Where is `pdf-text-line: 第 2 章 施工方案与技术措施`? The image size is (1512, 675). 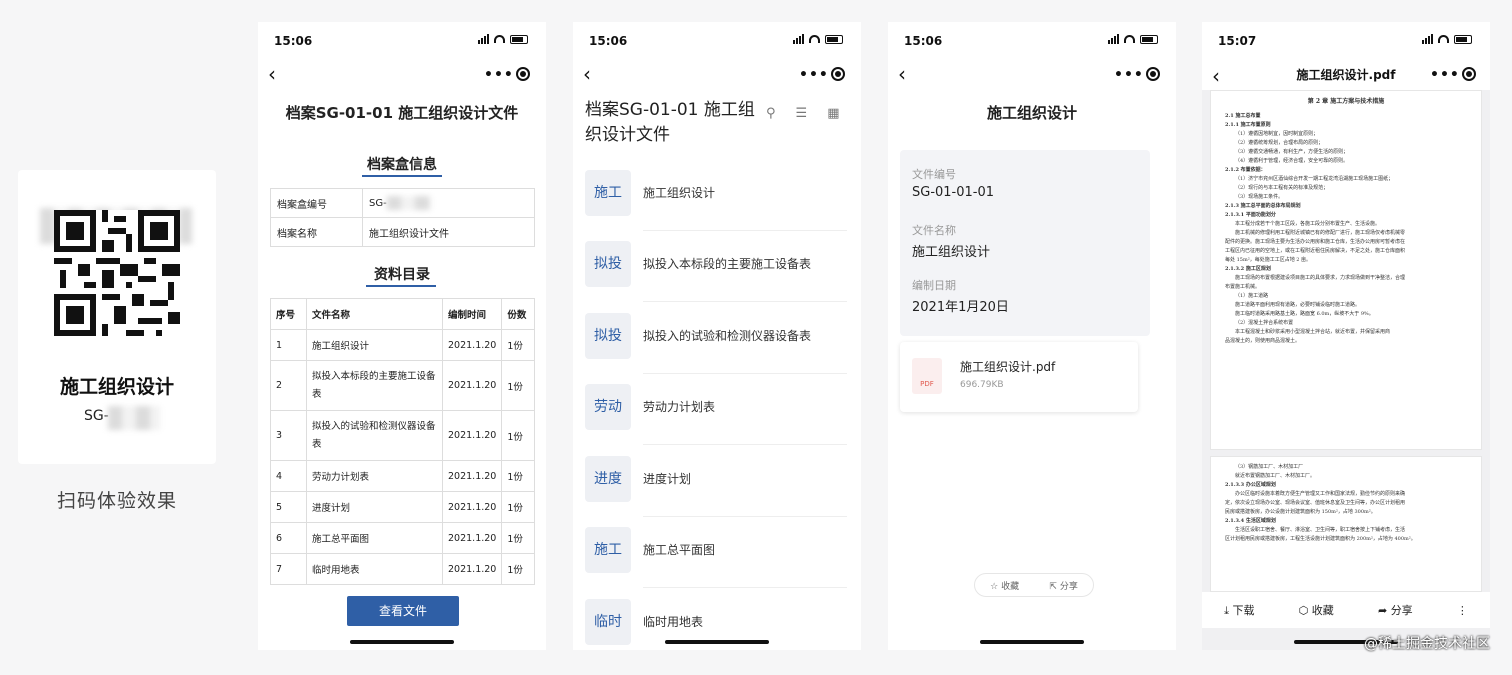 pdf-text-line: 第 2 章 施工方案与技术措施 is located at coordinates (1346, 101).